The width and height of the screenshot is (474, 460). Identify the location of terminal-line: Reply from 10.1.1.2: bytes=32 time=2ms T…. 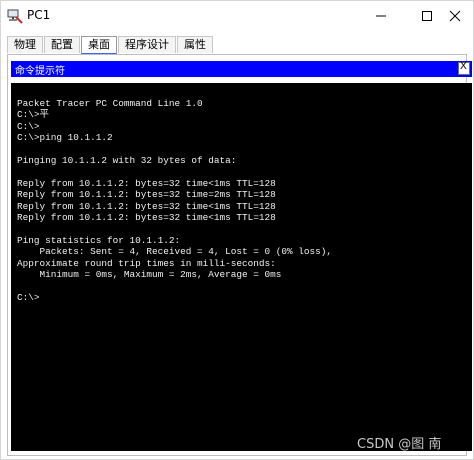
(146, 195).